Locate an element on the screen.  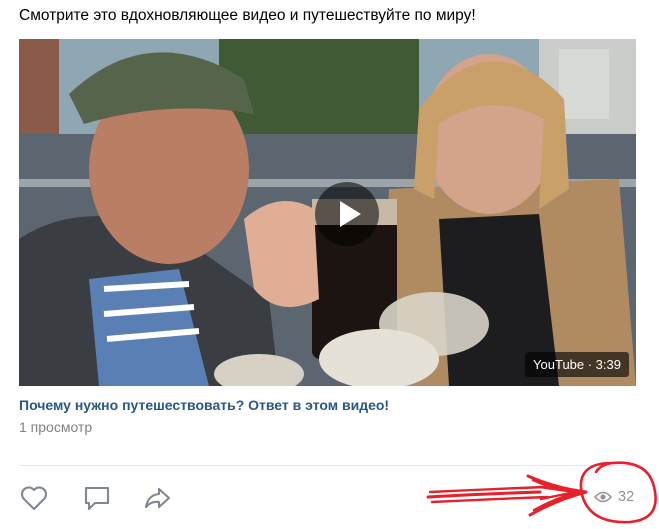
view-count: 32 is located at coordinates (626, 497).